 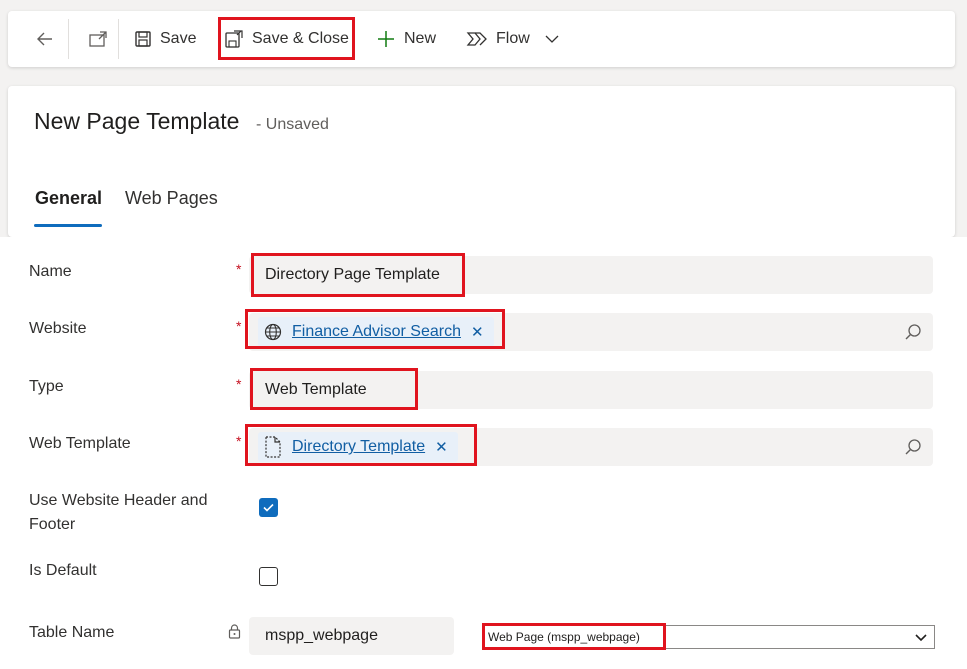 I want to click on use-header-footer-checkbox, so click(x=268, y=507).